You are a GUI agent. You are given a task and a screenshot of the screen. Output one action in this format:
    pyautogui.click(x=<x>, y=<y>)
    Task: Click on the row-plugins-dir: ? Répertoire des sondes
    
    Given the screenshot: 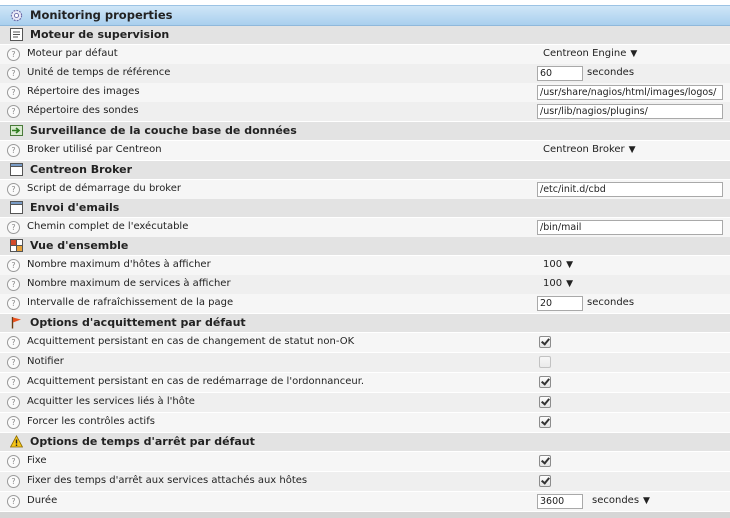 What is the action you would take?
    pyautogui.click(x=365, y=112)
    